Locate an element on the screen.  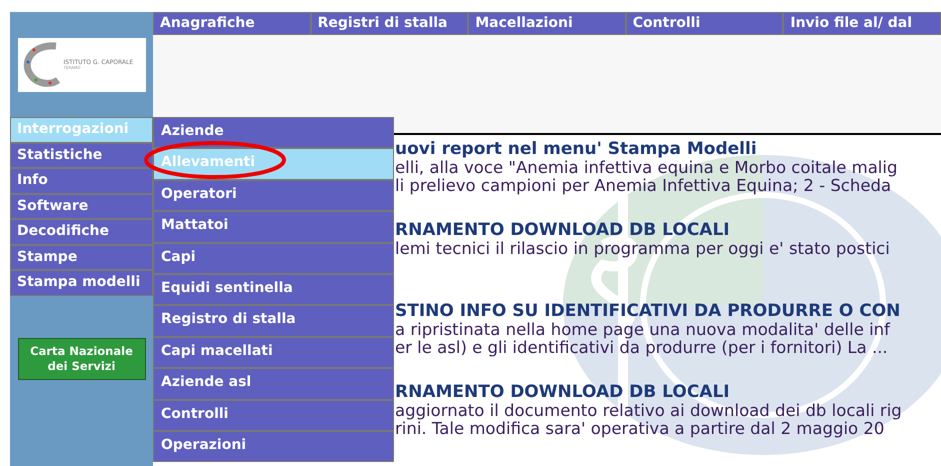
submenu-item: Registro di stalla is located at coordinates (273, 321).